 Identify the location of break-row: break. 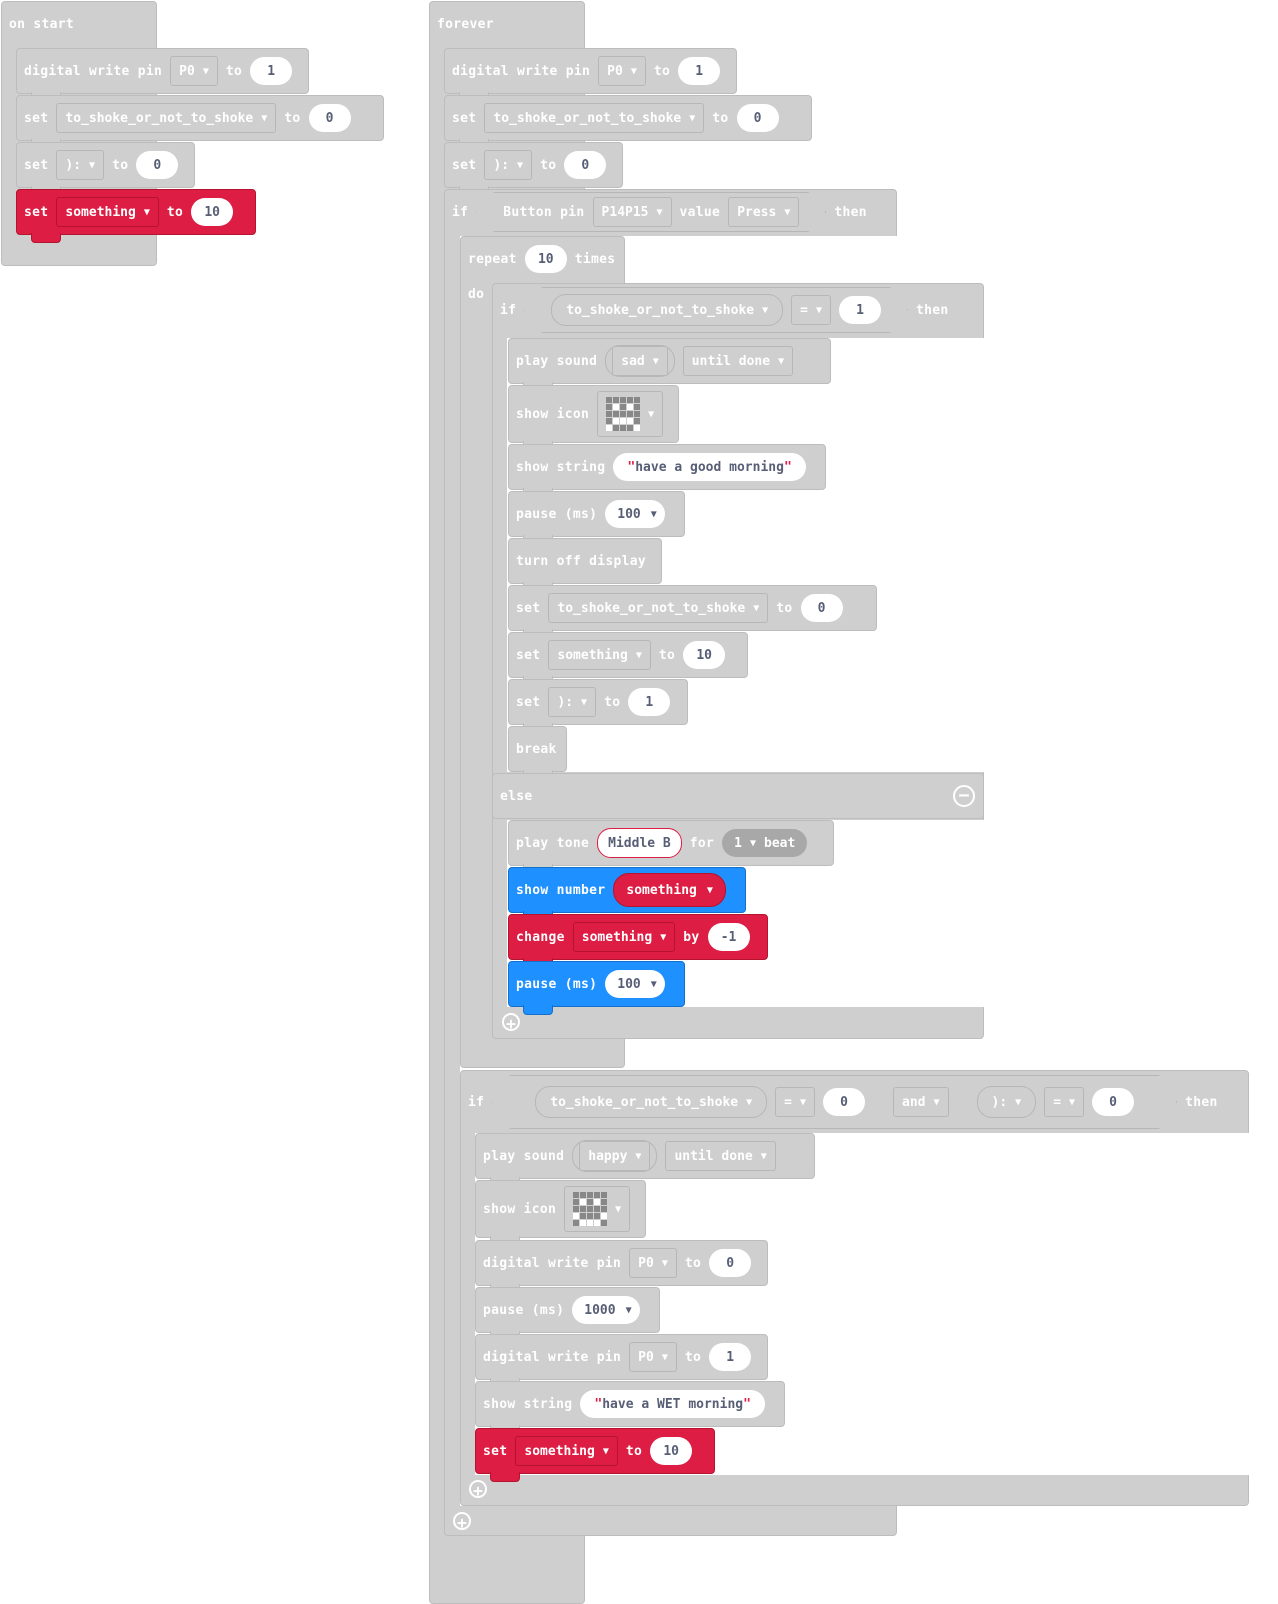
(536, 749).